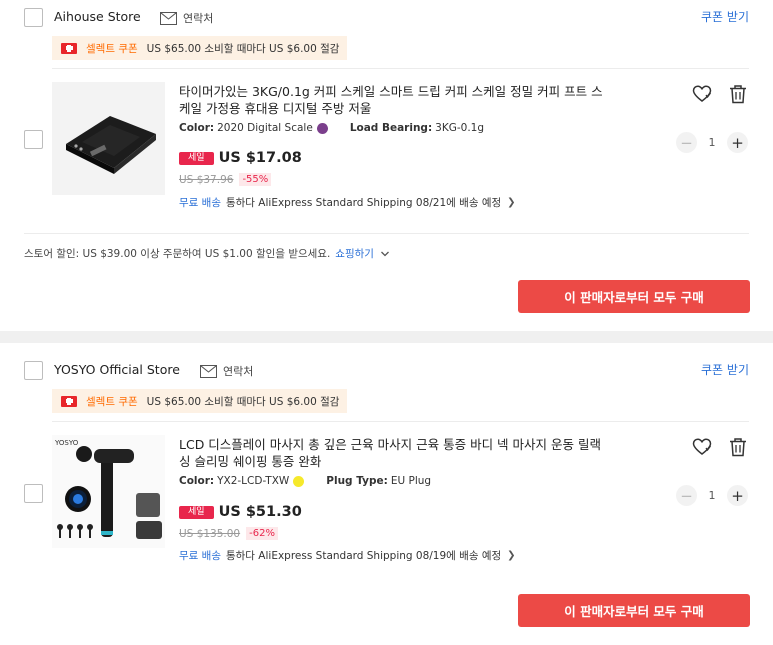 Image resolution: width=773 pixels, height=645 pixels. I want to click on original-price: US $37.96, so click(206, 179).